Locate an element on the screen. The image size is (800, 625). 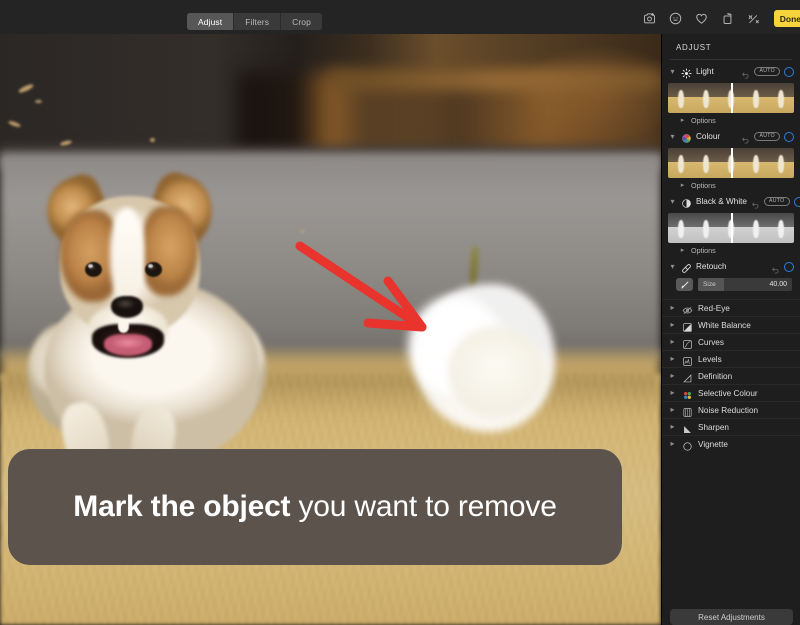
sidebar-section-colour-label: Colour is located at coordinates (708, 136).